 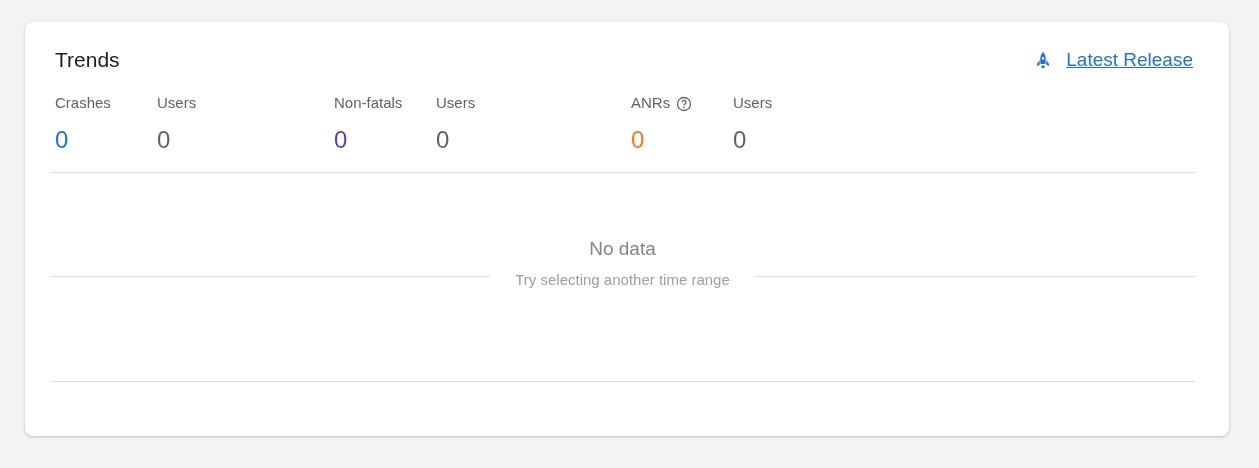 I want to click on no-data-title: No data, so click(x=622, y=248).